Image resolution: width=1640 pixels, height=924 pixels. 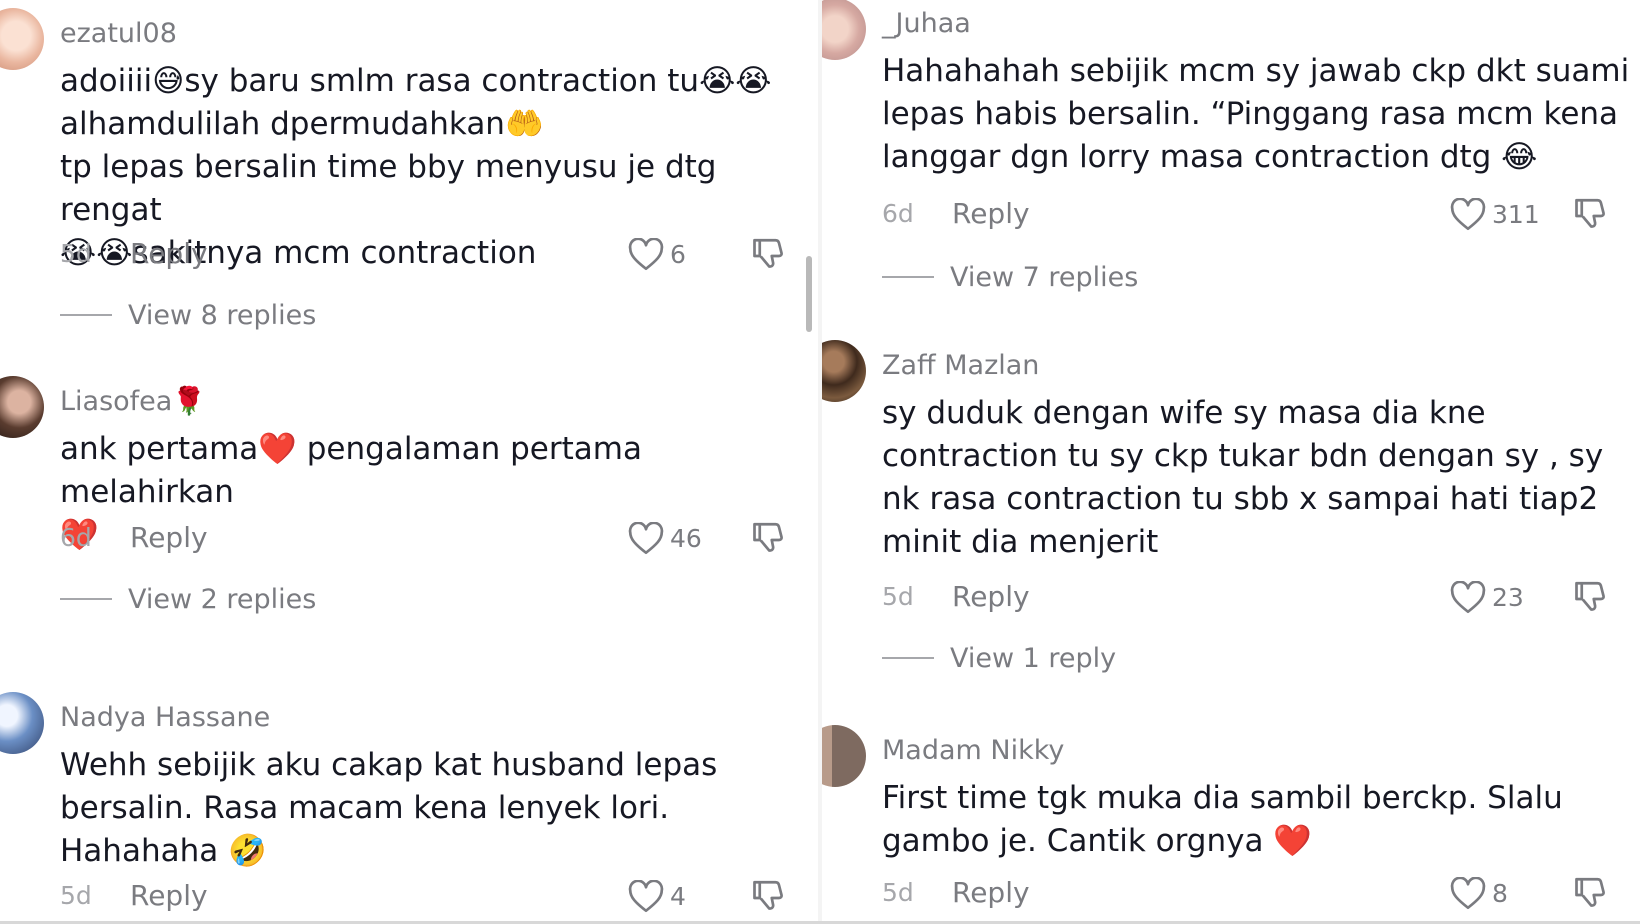 I want to click on like-button: 8, so click(x=1479, y=893).